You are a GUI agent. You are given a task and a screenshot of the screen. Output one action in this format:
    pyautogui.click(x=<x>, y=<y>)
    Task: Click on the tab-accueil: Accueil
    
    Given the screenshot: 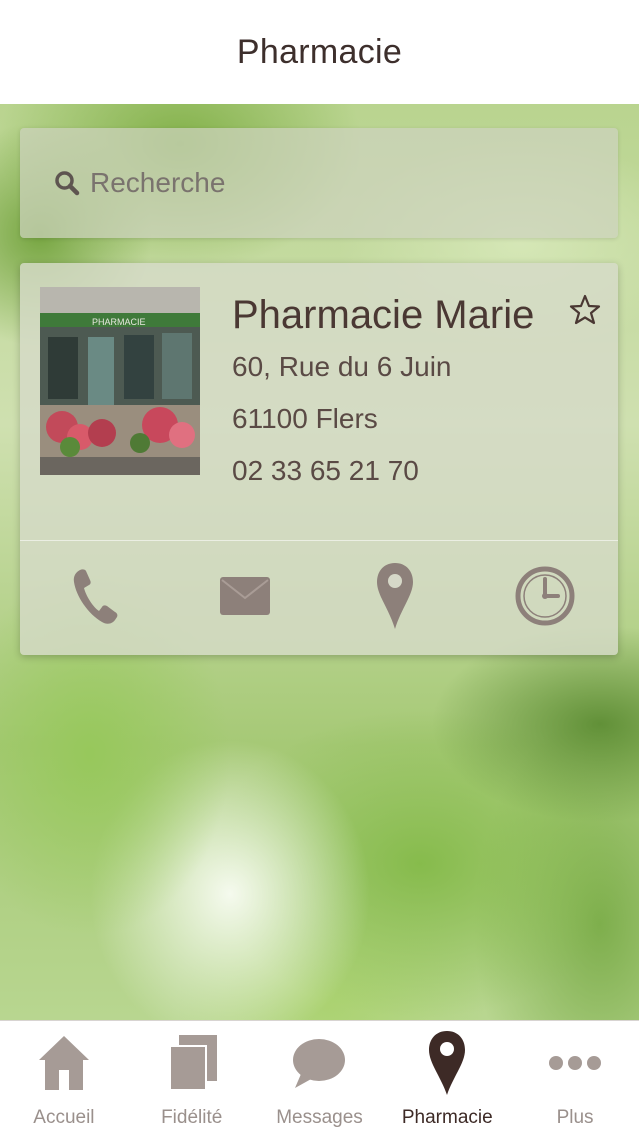 What is the action you would take?
    pyautogui.click(x=64, y=1078)
    